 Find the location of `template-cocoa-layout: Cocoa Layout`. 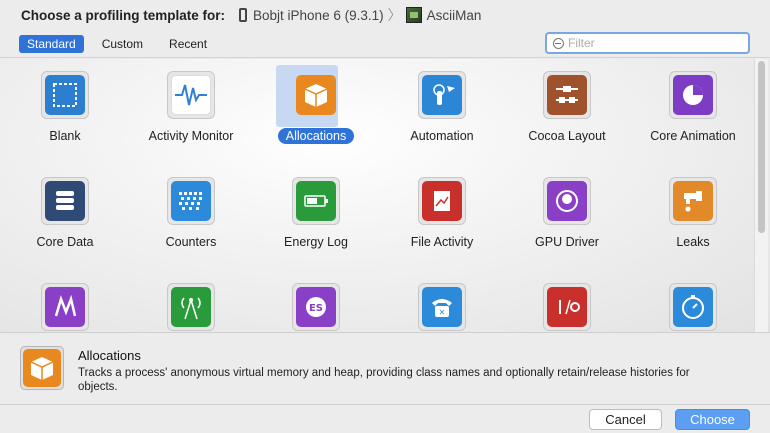

template-cocoa-layout: Cocoa Layout is located at coordinates (567, 108).